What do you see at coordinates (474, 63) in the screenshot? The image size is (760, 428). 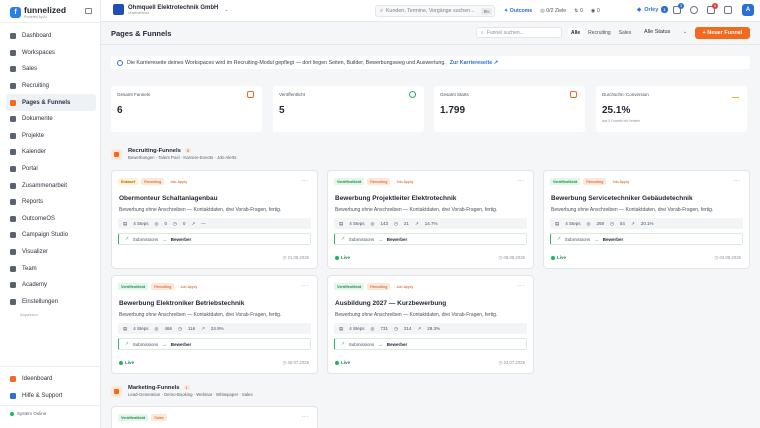 I see `career-page-link: Zur Karriereseite ↗` at bounding box center [474, 63].